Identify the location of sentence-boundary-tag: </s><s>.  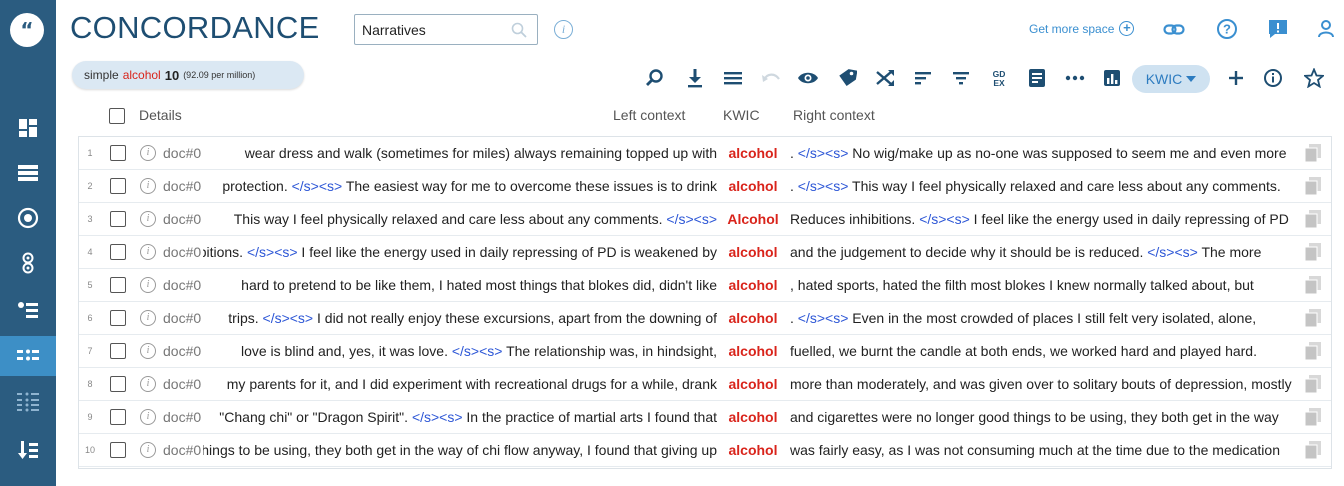
(691, 219).